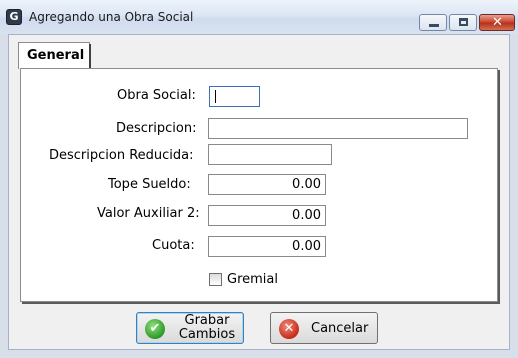  What do you see at coordinates (433, 22) in the screenshot?
I see `minimize-button` at bounding box center [433, 22].